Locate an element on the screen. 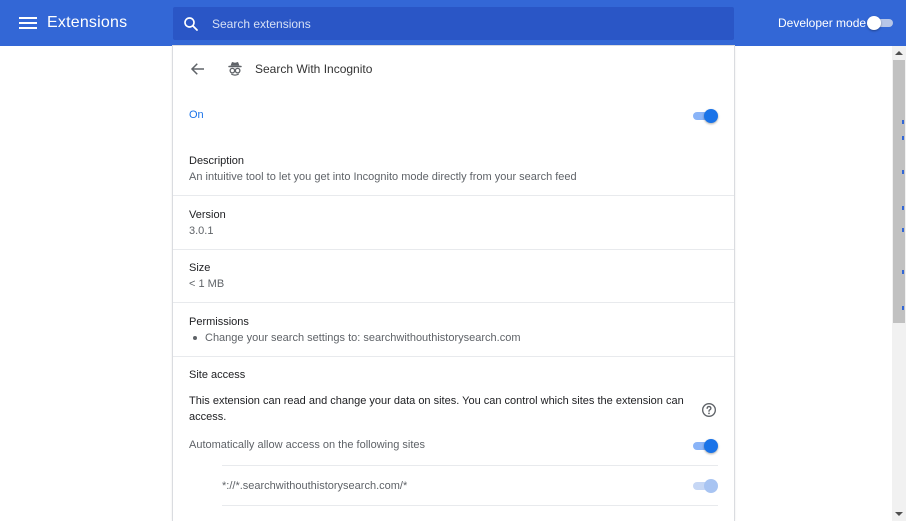 Image resolution: width=906 pixels, height=521 pixels. permission-bullet is located at coordinates (195, 338).